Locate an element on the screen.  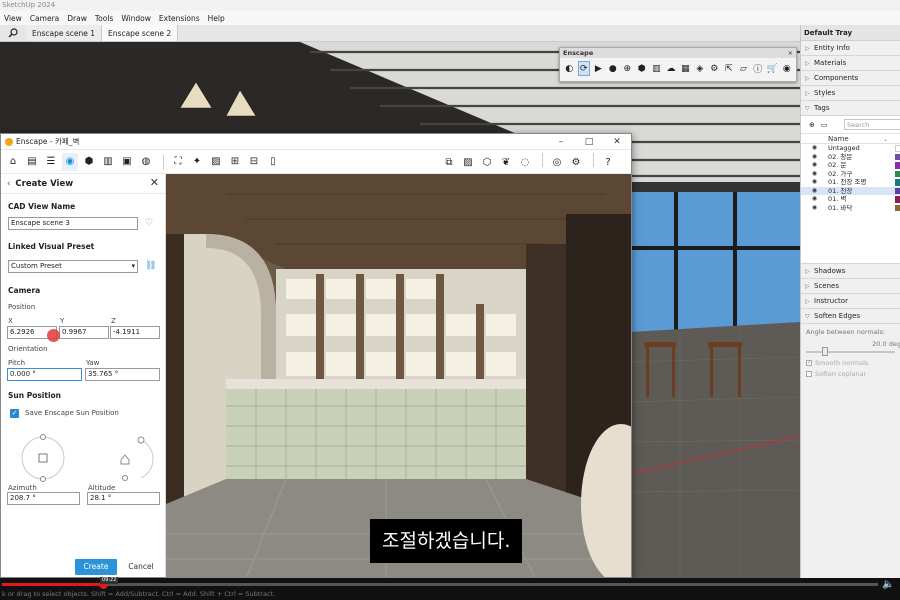
menu-tools: Tools is located at coordinates (104, 18).